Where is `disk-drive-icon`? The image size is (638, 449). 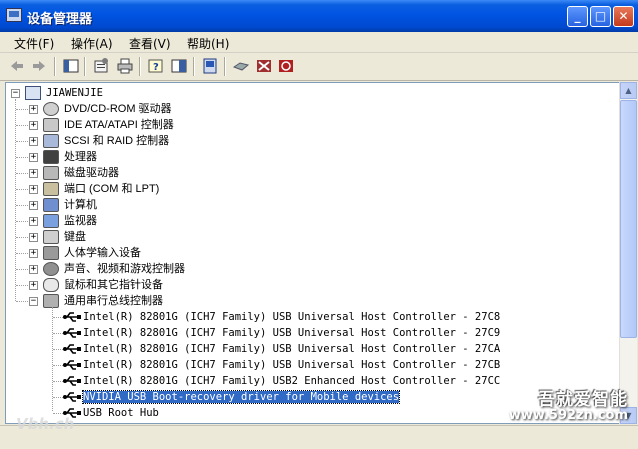
disk-drive-icon is located at coordinates (51, 173).